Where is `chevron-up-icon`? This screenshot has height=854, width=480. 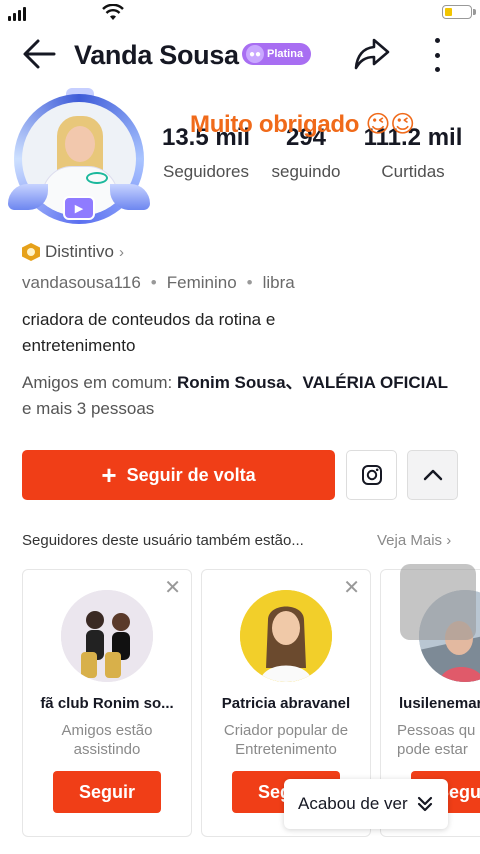
chevron-up-icon is located at coordinates (432, 475).